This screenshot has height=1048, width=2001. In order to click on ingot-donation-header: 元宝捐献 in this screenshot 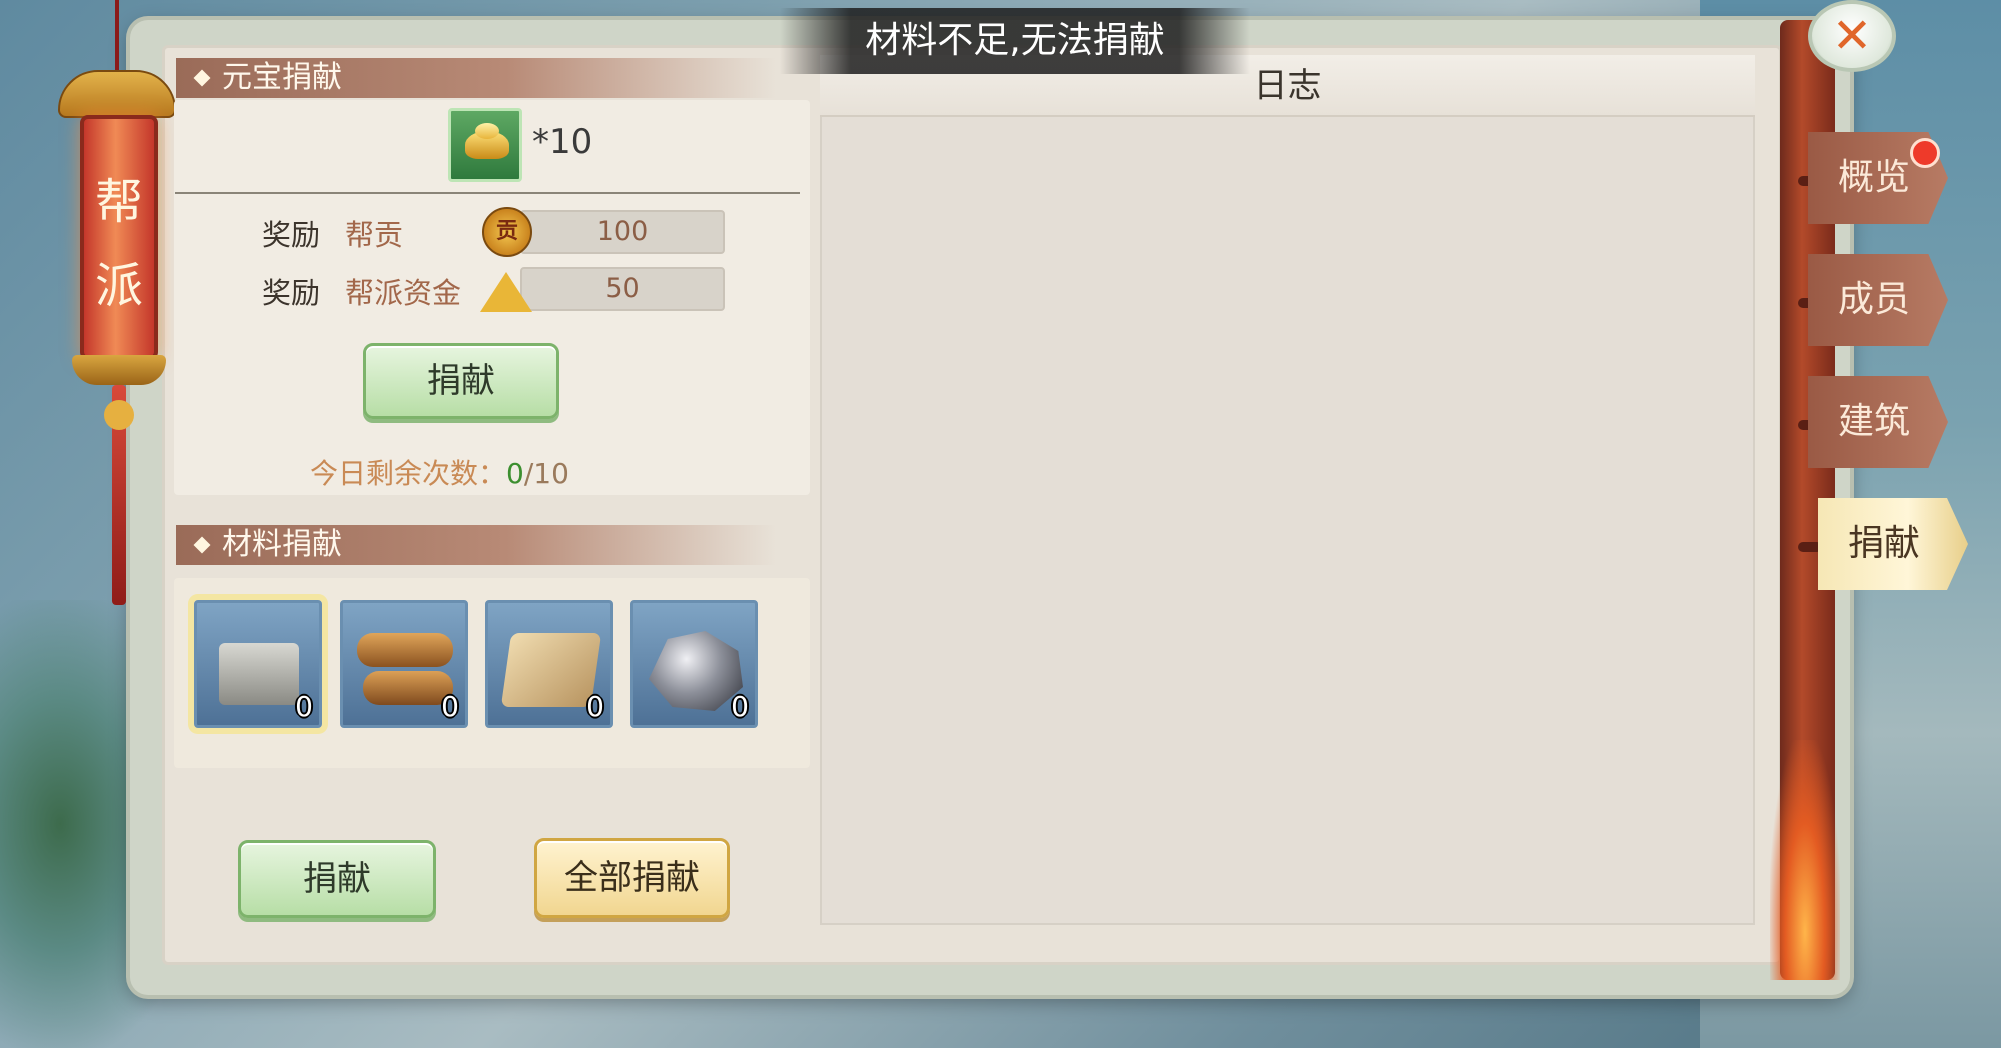, I will do `click(476, 78)`.